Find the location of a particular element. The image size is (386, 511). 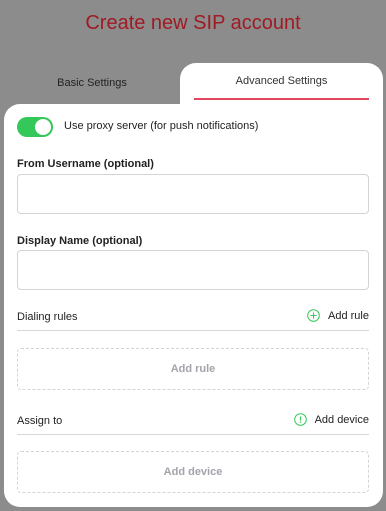

display-name-label: Display Name (optional) is located at coordinates (80, 241).